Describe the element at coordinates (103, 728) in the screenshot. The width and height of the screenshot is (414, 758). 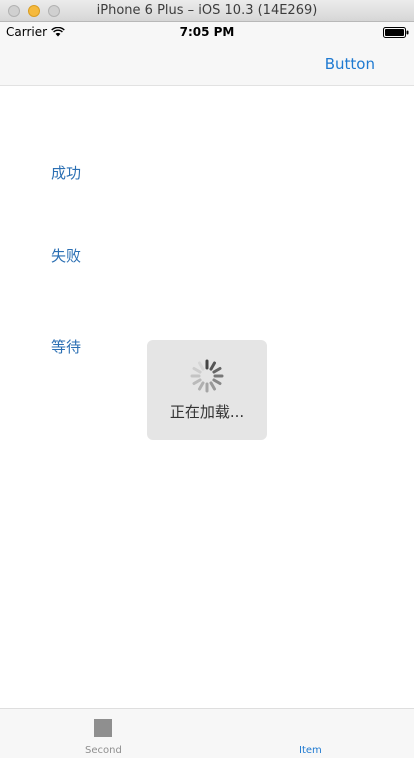
I see `square-icon` at that location.